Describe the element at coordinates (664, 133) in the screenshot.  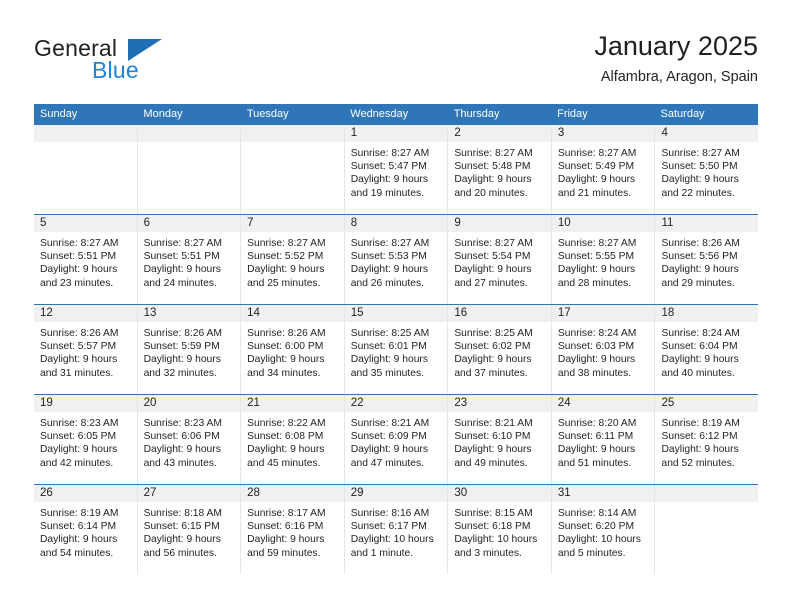
I see `day-number: 4` at that location.